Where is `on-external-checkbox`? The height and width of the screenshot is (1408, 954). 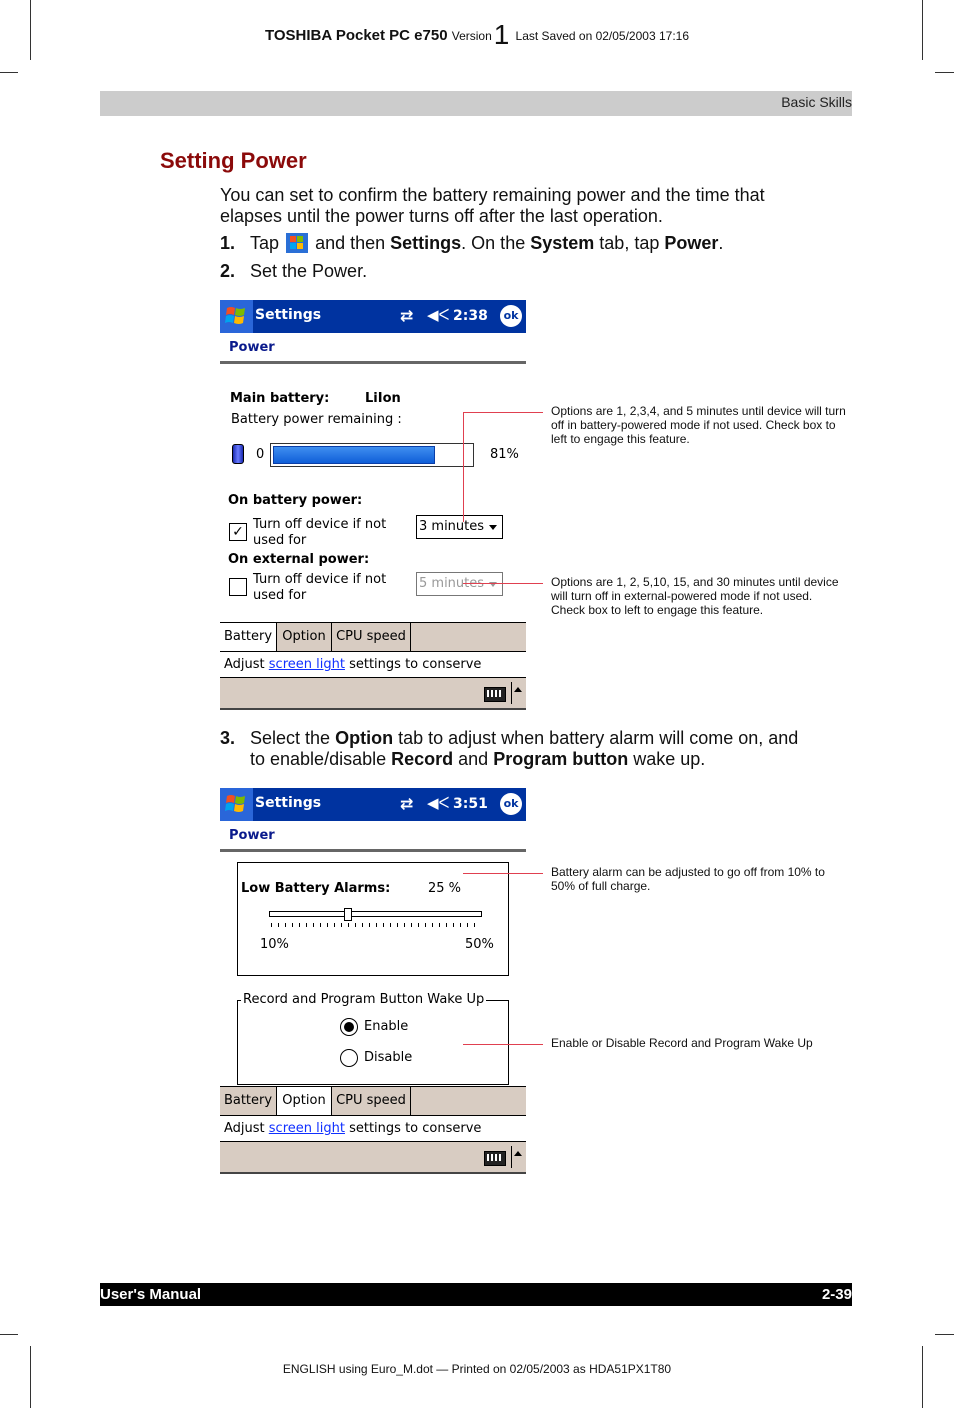
on-external-checkbox is located at coordinates (238, 587).